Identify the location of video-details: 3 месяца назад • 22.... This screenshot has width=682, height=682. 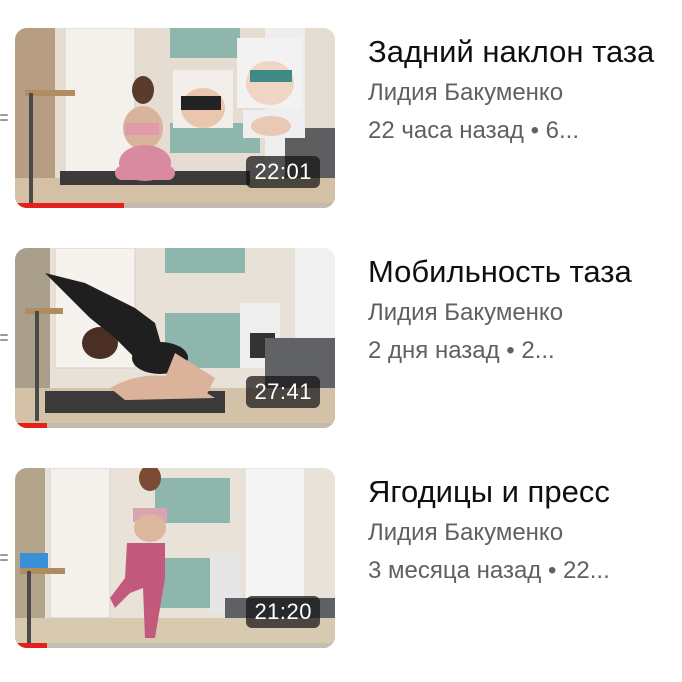
(489, 570).